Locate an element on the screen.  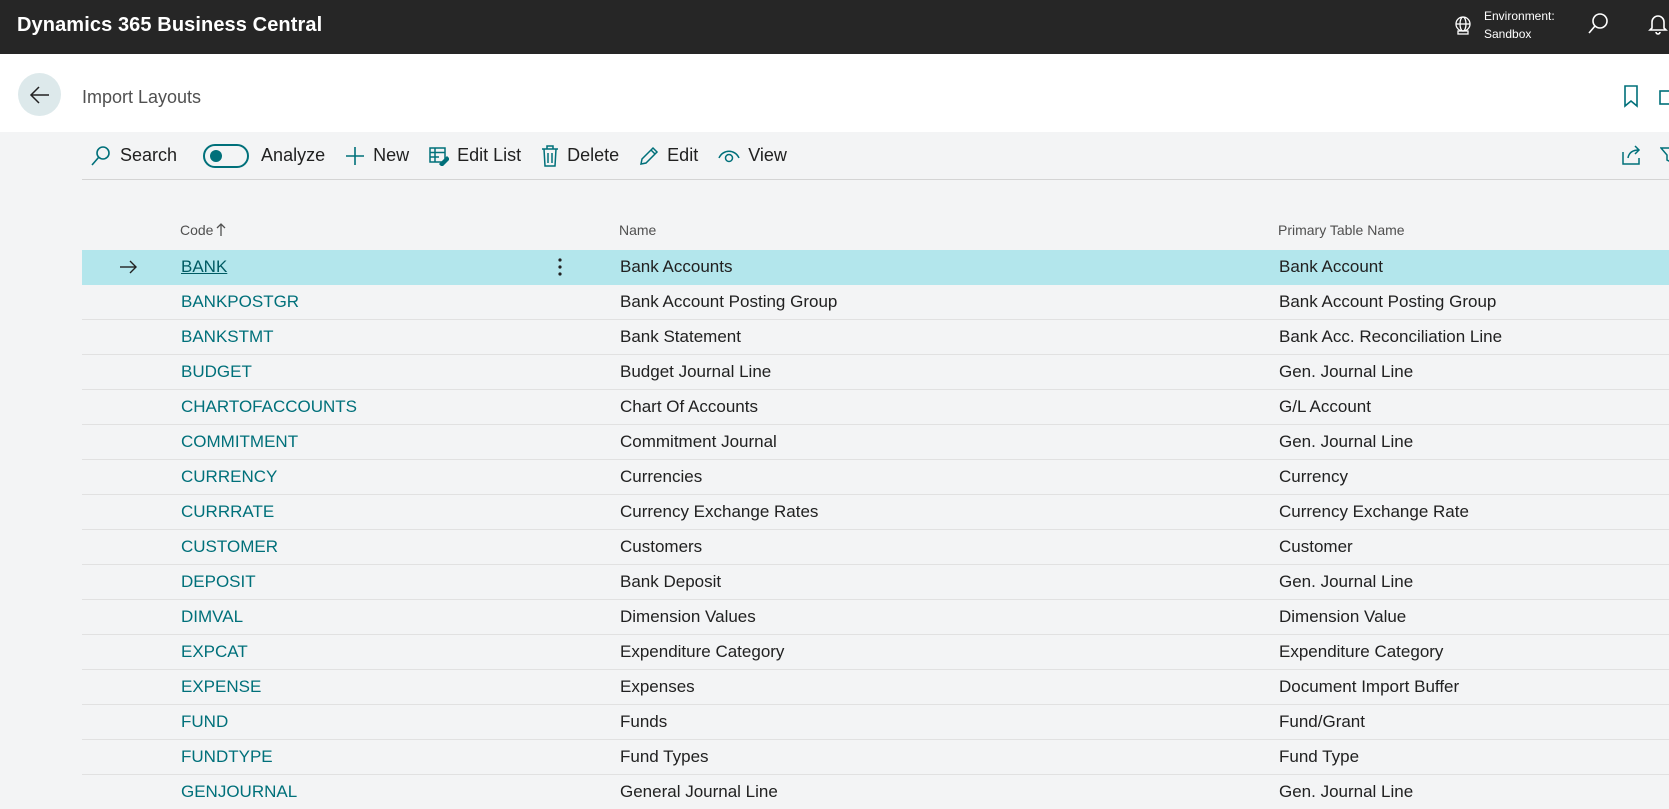
table-row: FUNDTYPE Fund Types Fund Type is located at coordinates (875, 757).